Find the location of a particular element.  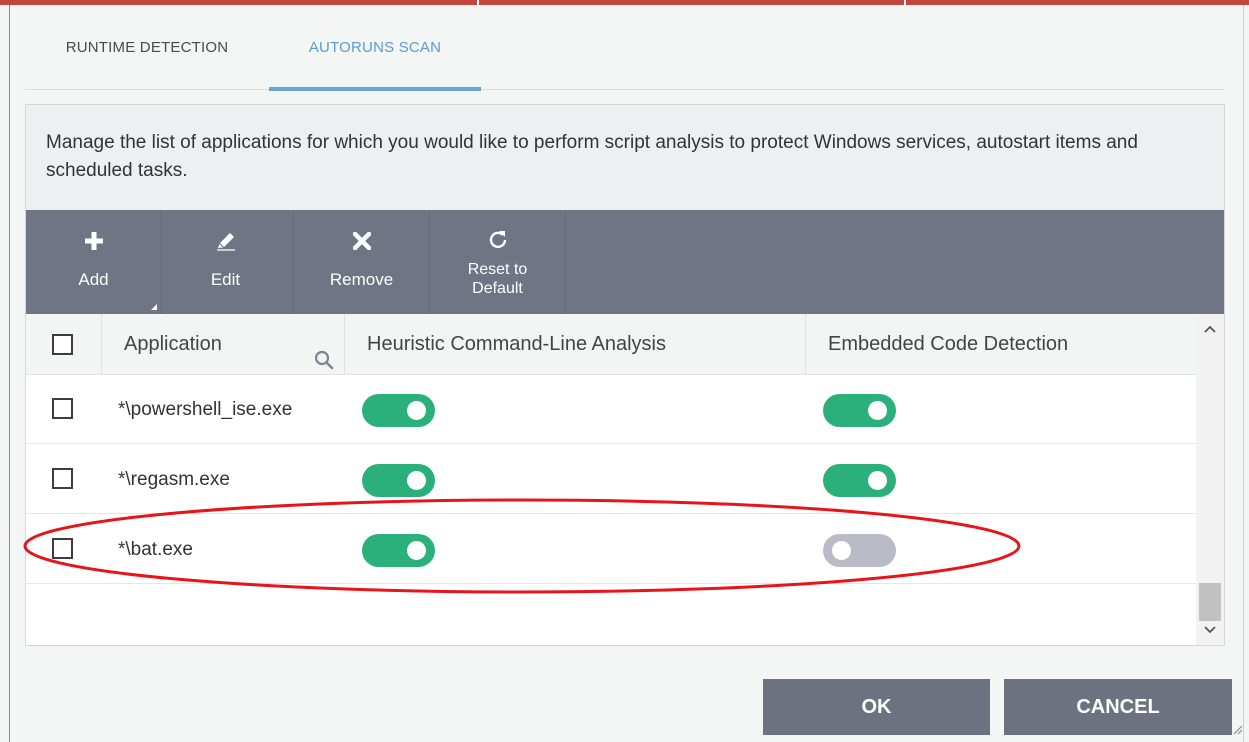

scroll-down-icon is located at coordinates (1210, 630).